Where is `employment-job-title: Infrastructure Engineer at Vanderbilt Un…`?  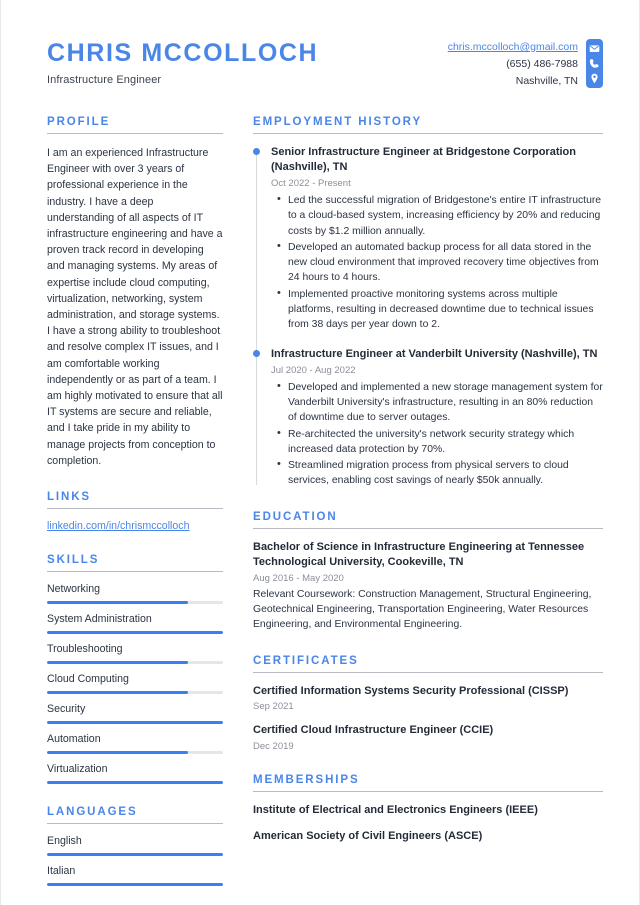
employment-job-title: Infrastructure Engineer at Vanderbilt Un… is located at coordinates (434, 353).